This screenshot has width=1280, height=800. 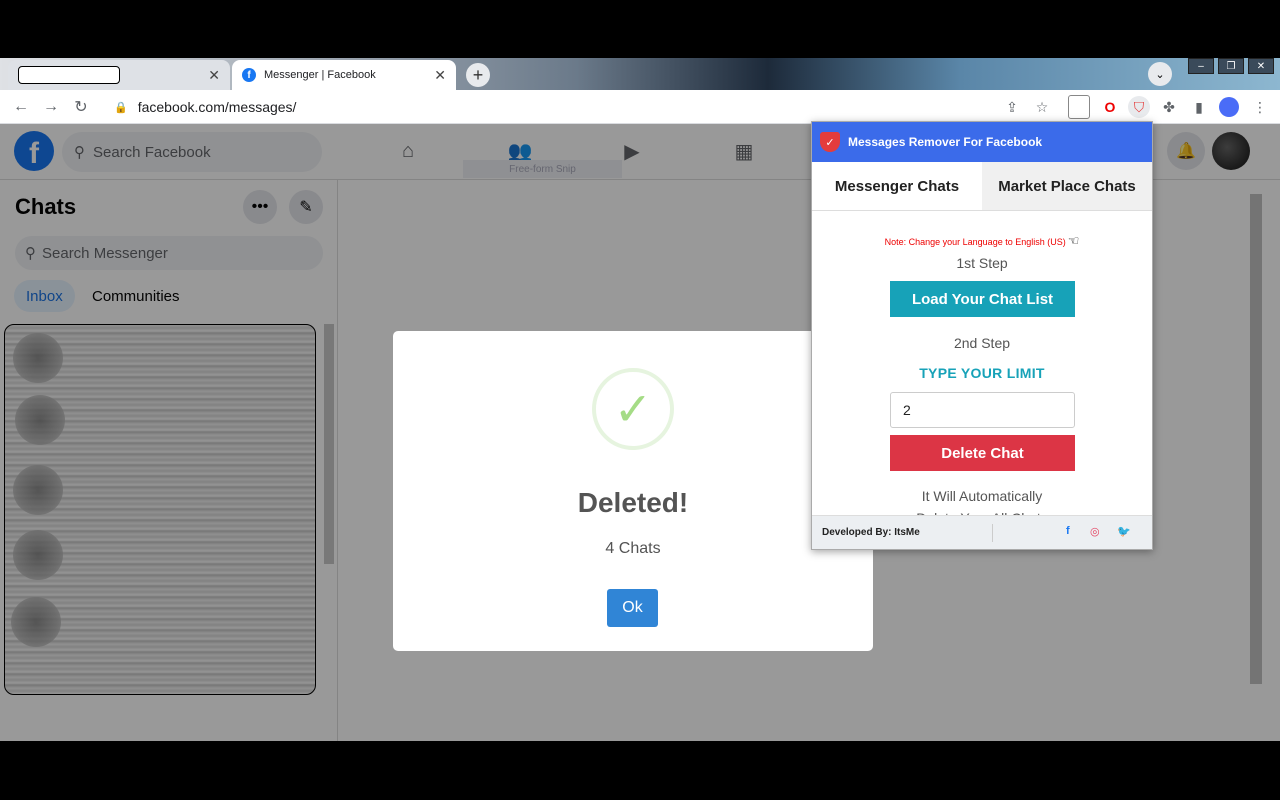 I want to click on instagram-social-icon: ◎, so click(x=1095, y=531).